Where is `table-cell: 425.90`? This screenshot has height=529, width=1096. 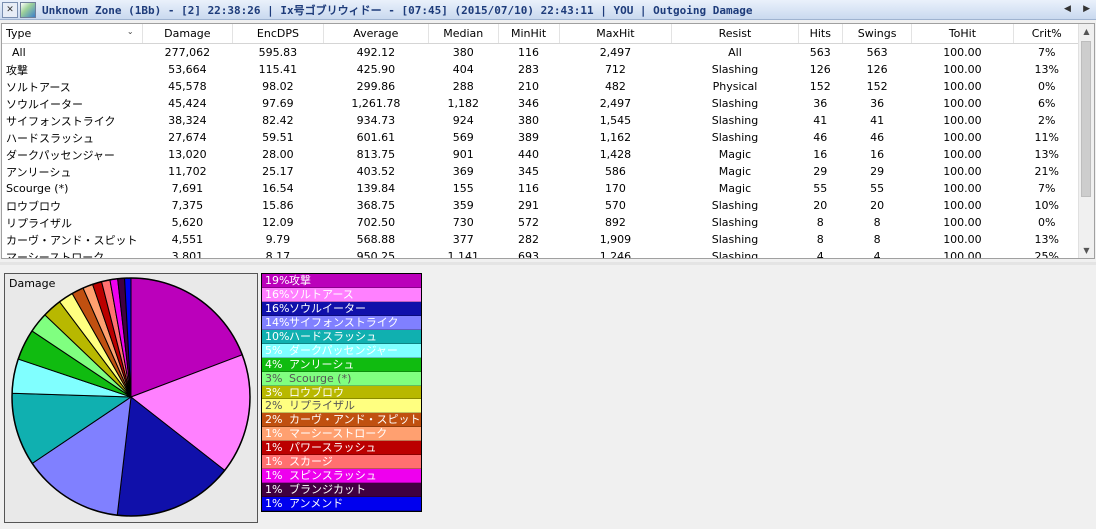 table-cell: 425.90 is located at coordinates (376, 69).